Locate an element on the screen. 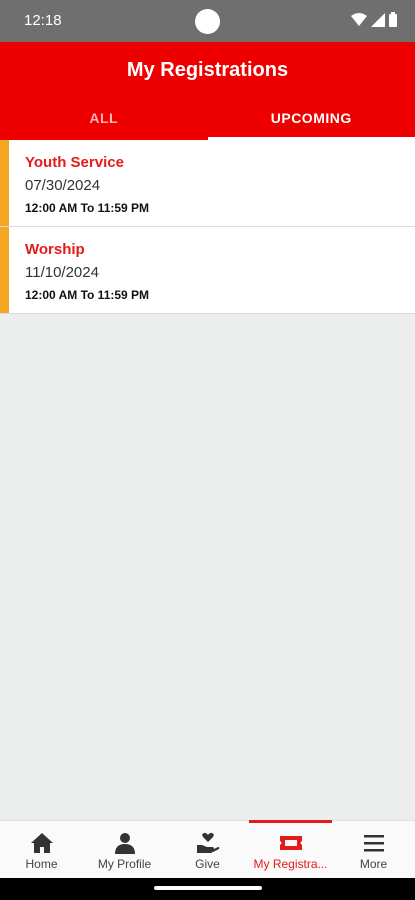 This screenshot has height=900, width=415. tab-all: ALL is located at coordinates (104, 120).